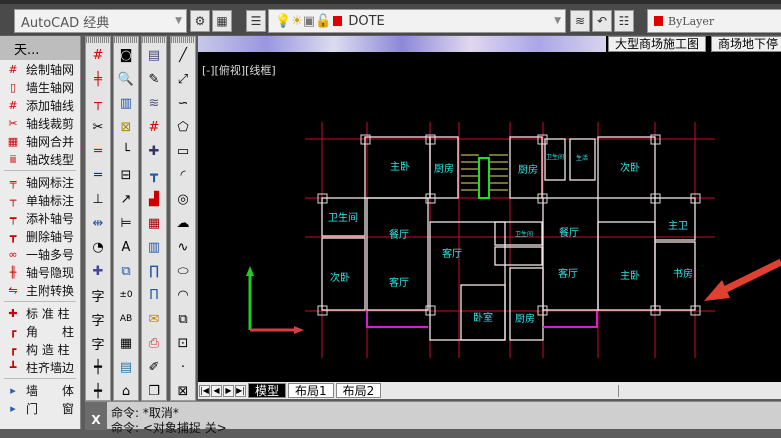  Describe the element at coordinates (216, 390) in the screenshot. I see `prev-tab-icon: ◀` at that location.